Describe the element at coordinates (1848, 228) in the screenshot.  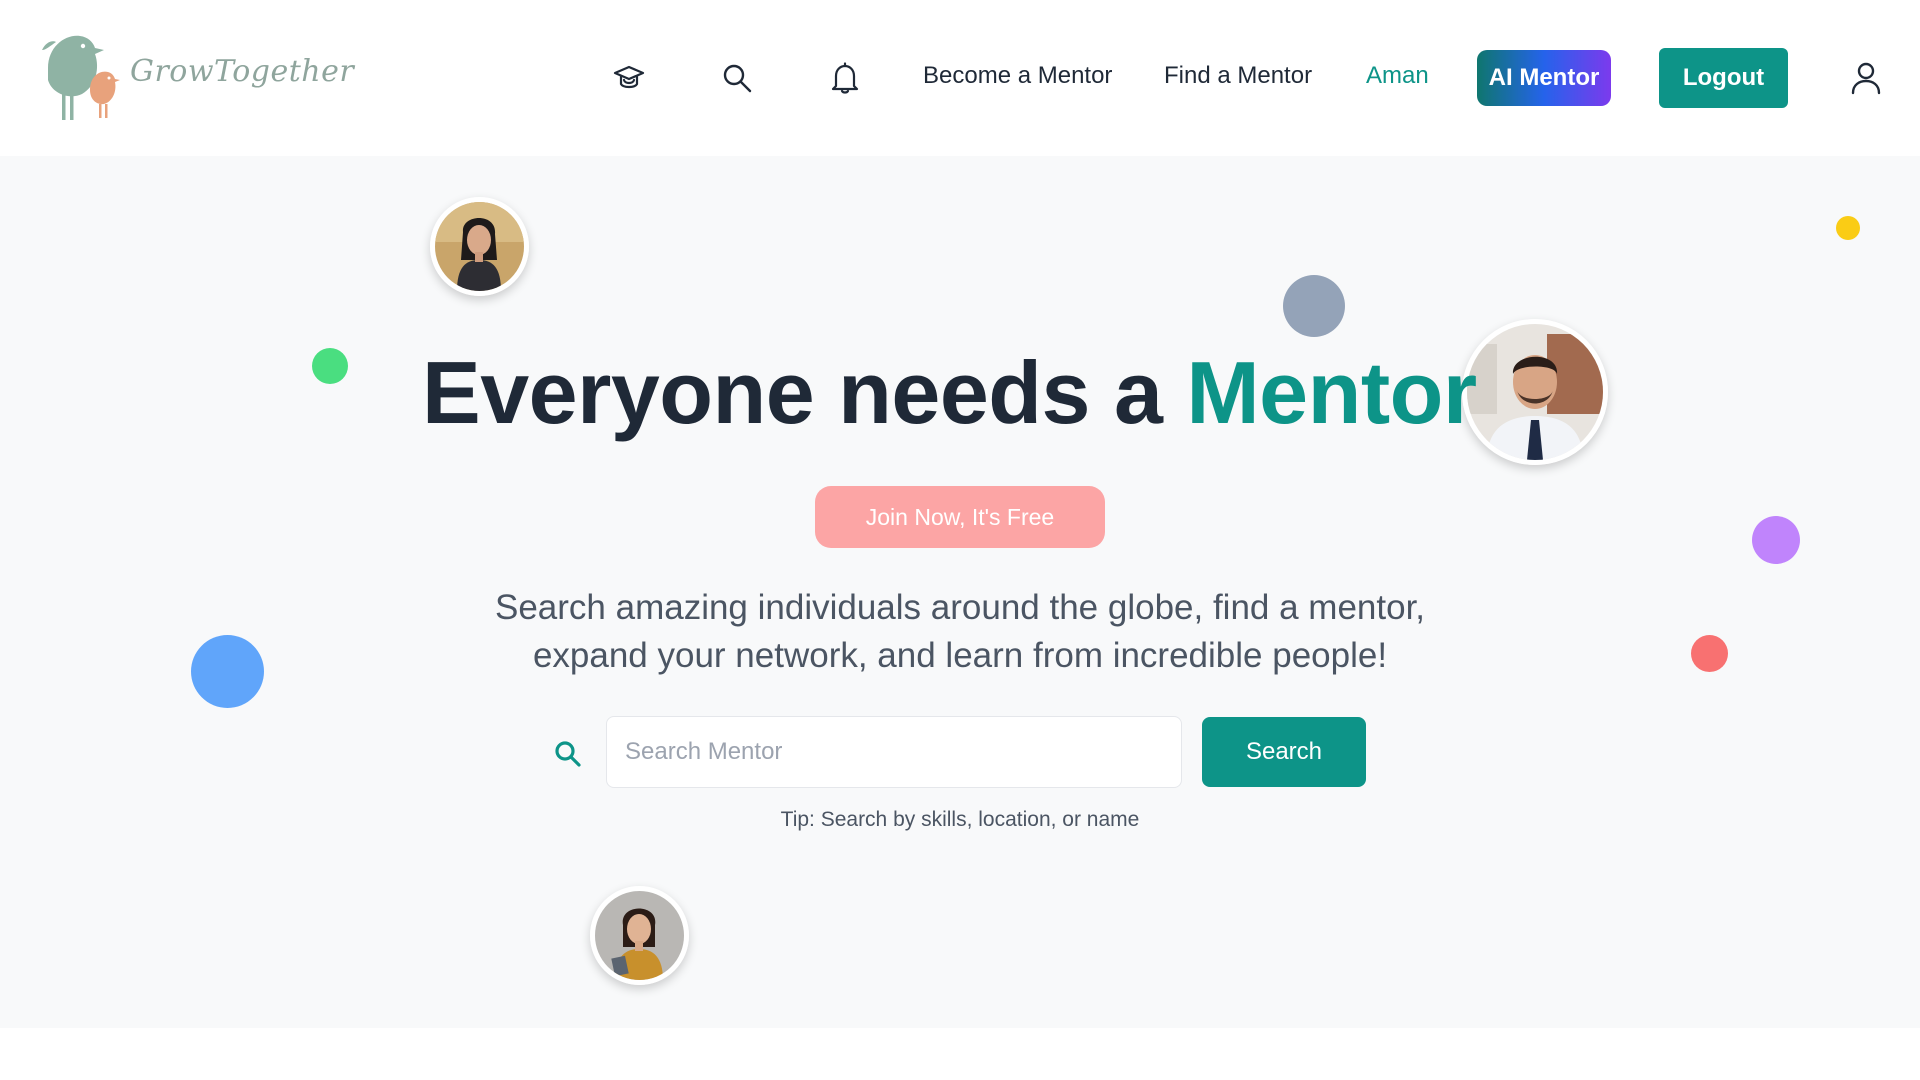
I see `decor-dot-yellow` at that location.